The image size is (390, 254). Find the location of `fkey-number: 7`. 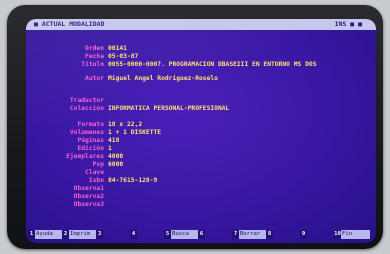

fkey-number: 7 is located at coordinates (235, 234).